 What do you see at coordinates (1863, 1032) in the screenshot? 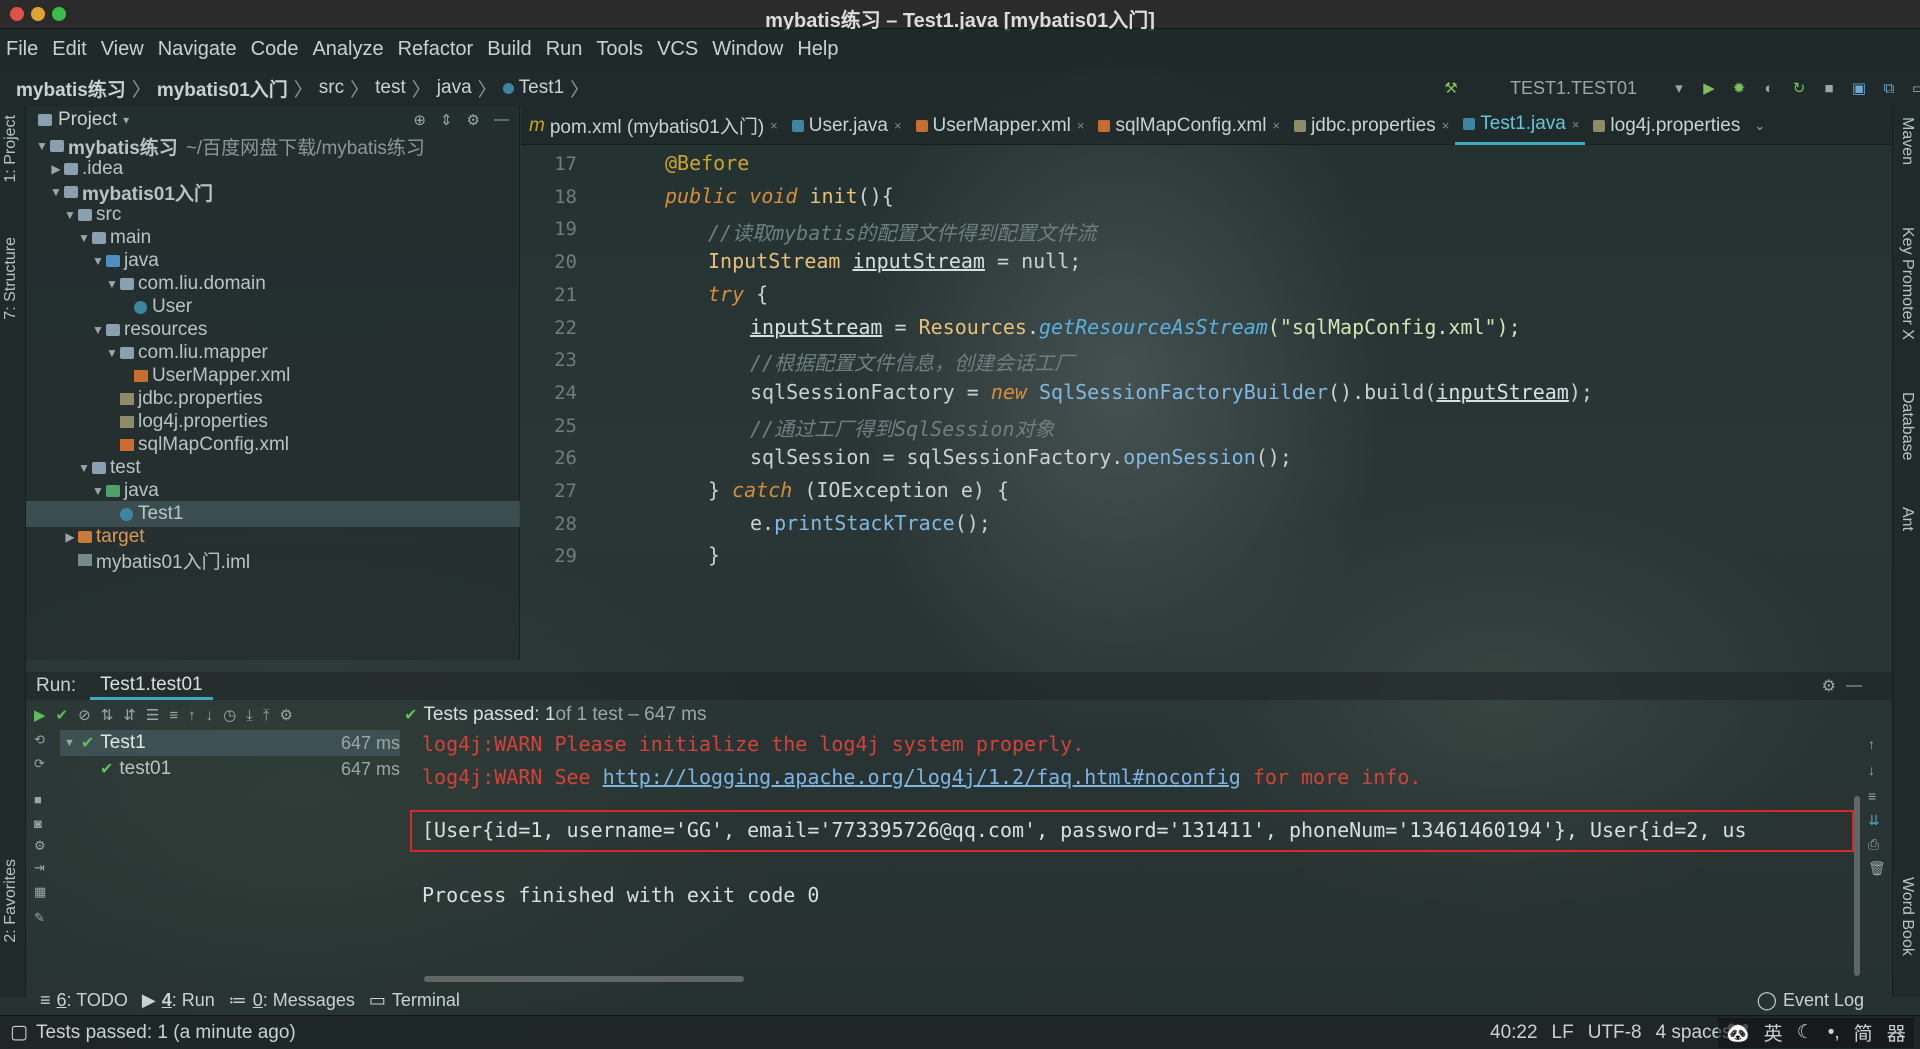
I see `ime-simplified: 简` at bounding box center [1863, 1032].